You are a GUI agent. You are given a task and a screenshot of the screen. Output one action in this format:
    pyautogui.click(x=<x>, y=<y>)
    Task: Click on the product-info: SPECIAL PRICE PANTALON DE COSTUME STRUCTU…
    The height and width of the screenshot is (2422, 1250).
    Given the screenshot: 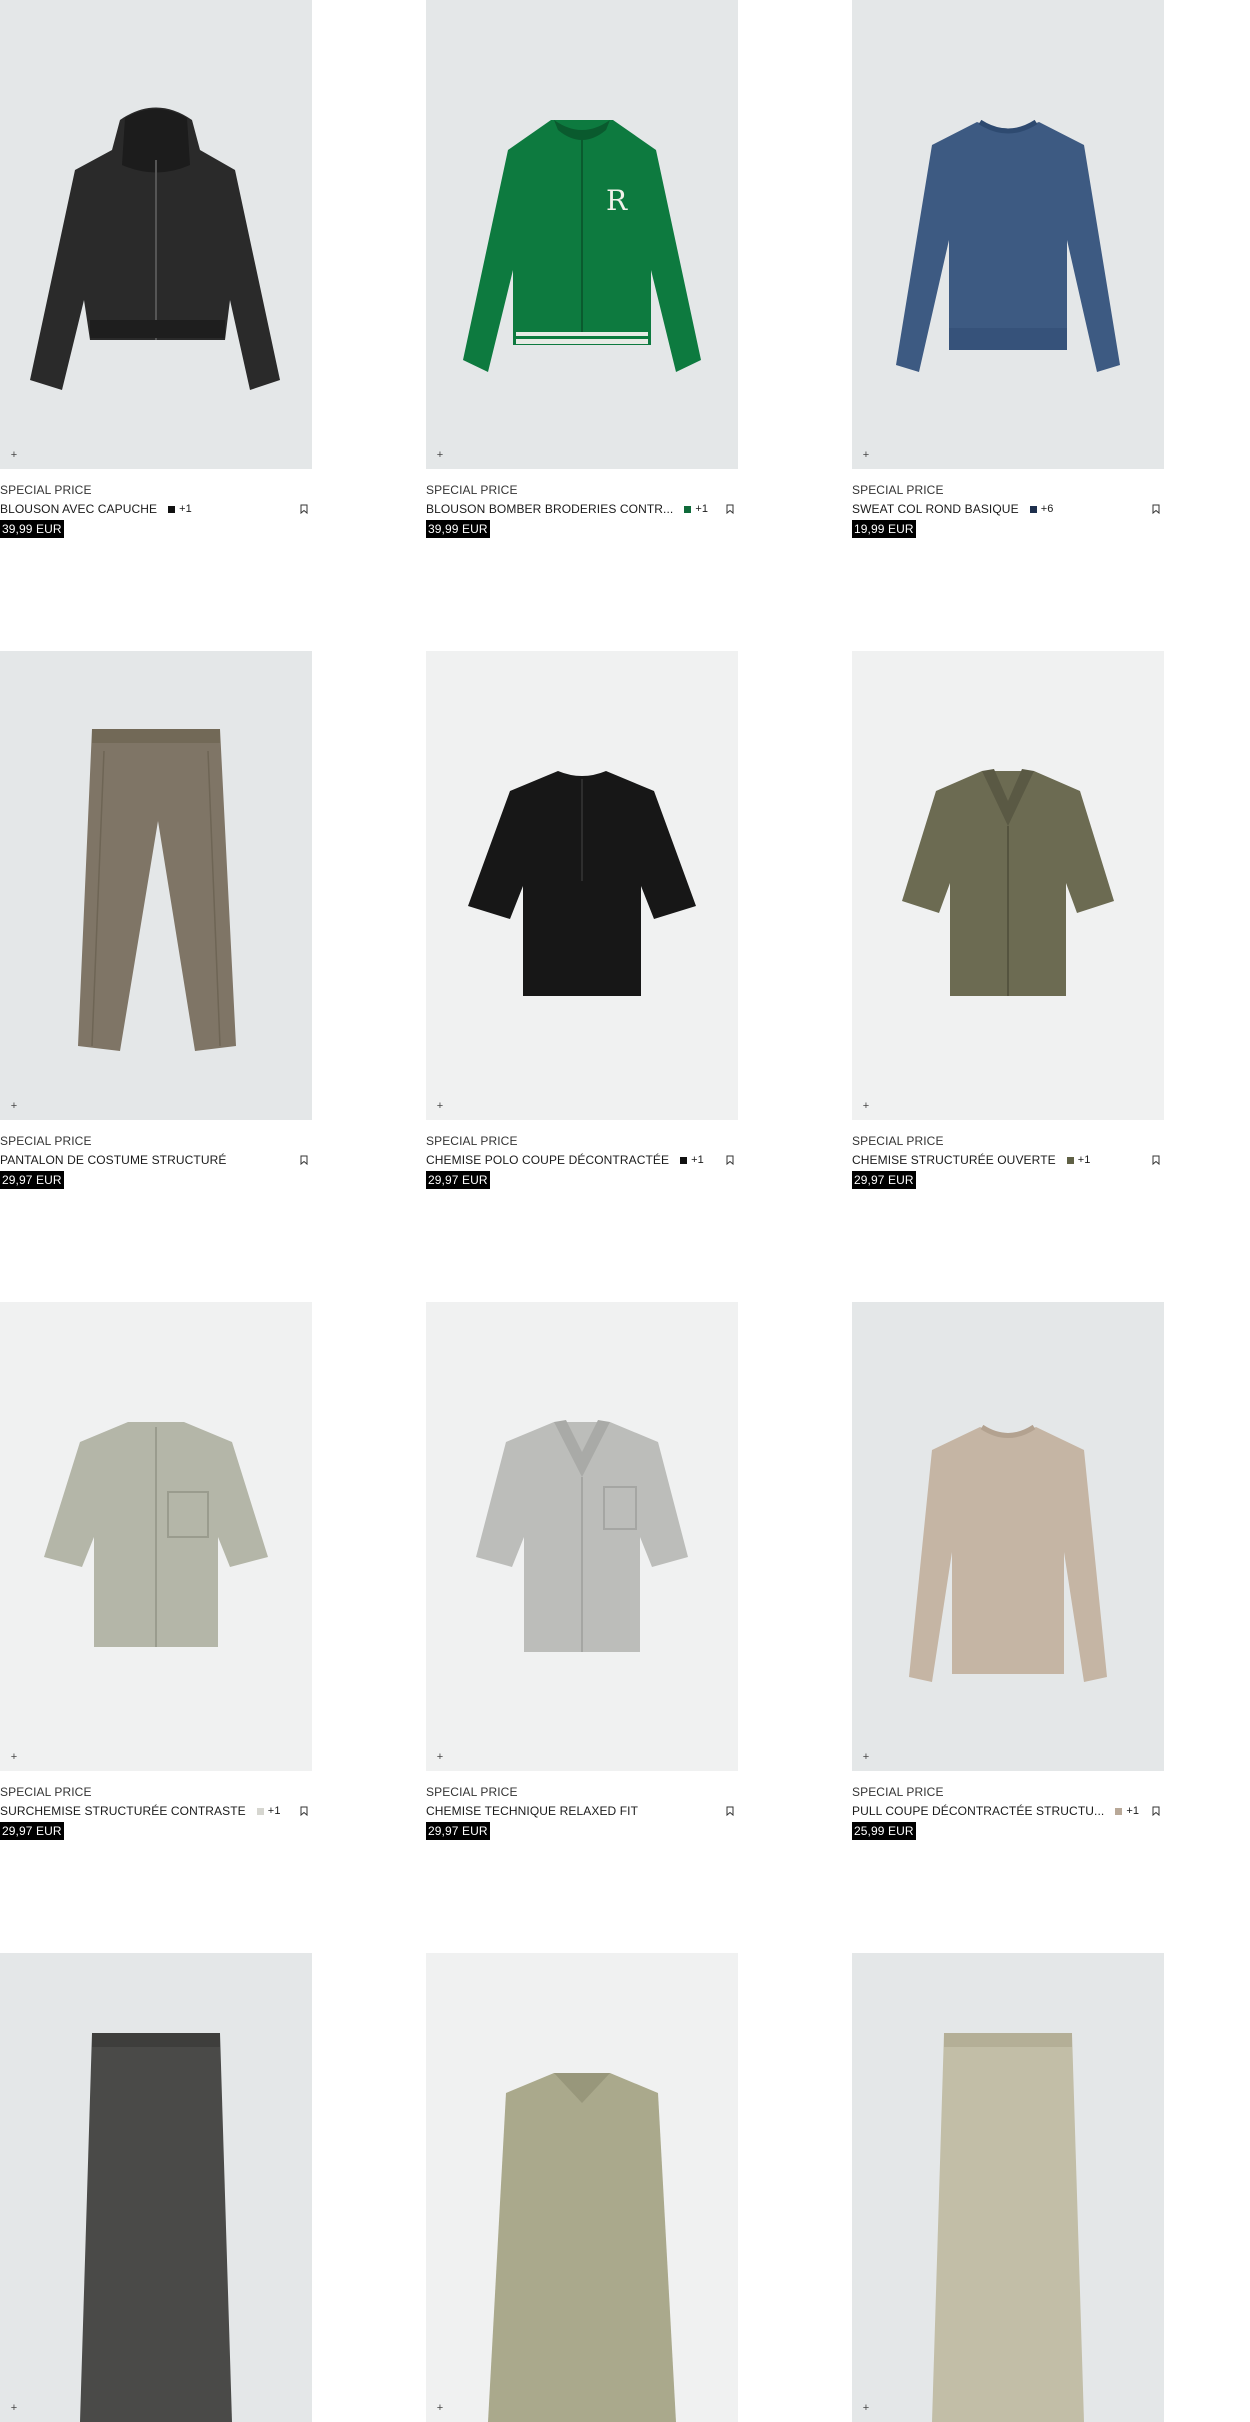 What is the action you would take?
    pyautogui.click(x=156, y=1154)
    